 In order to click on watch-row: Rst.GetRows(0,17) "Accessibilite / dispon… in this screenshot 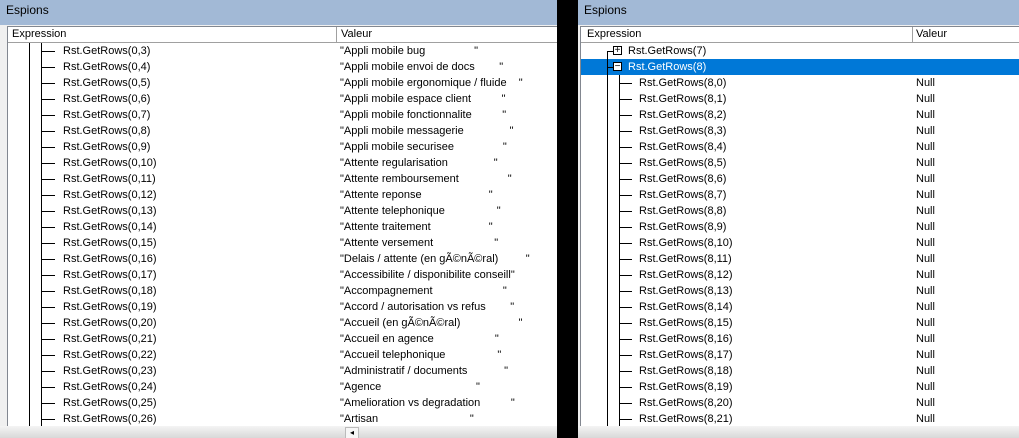, I will do `click(282, 275)`.